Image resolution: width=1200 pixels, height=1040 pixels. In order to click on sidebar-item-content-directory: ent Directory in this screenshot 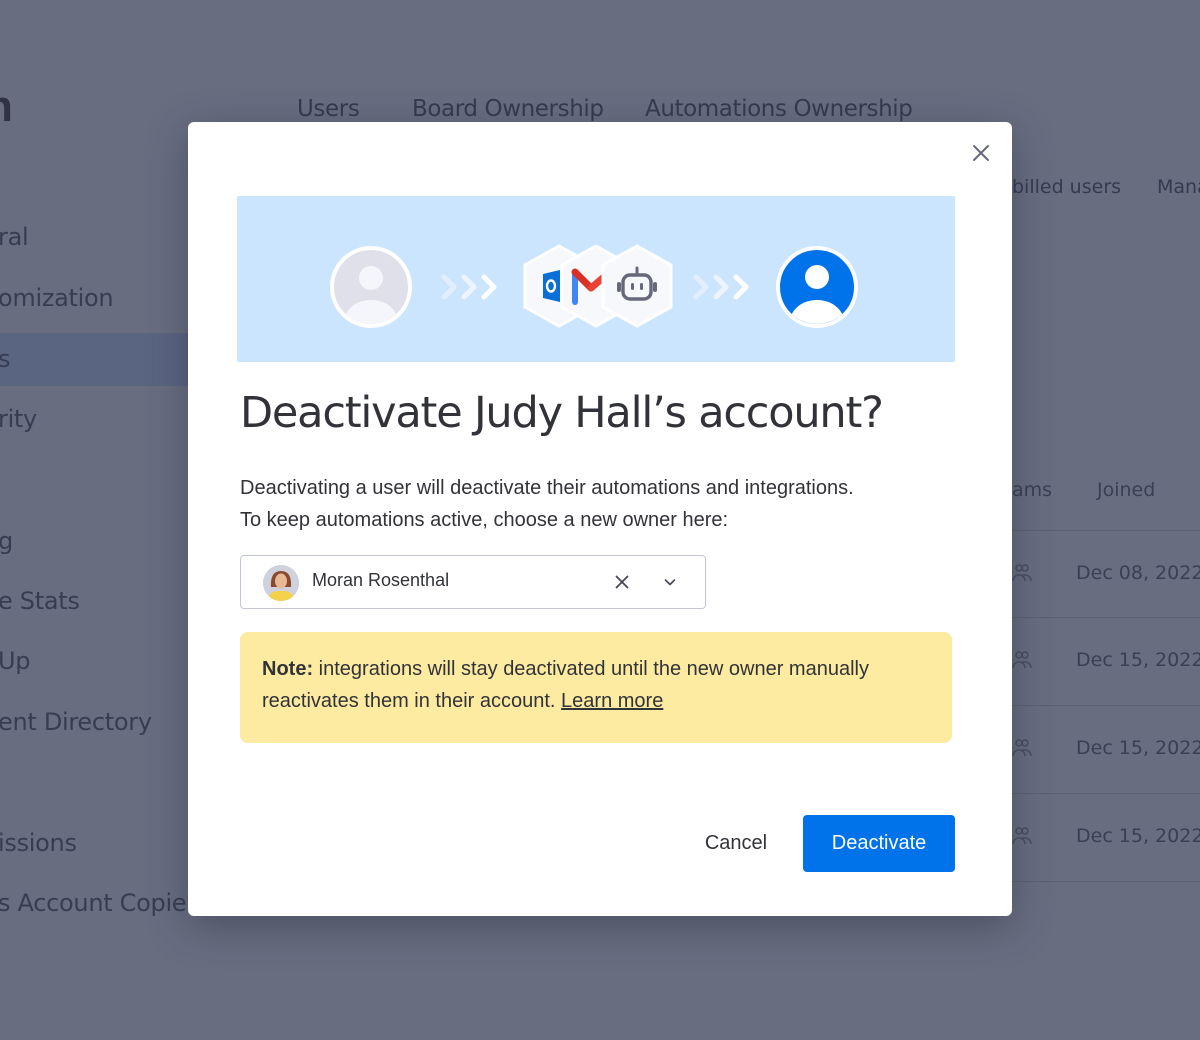, I will do `click(76, 722)`.